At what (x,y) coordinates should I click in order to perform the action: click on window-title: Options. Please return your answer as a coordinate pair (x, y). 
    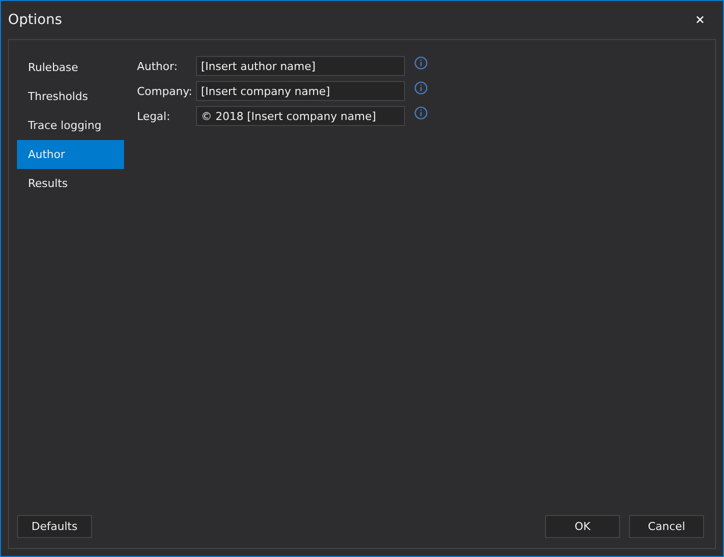
    Looking at the image, I should click on (35, 20).